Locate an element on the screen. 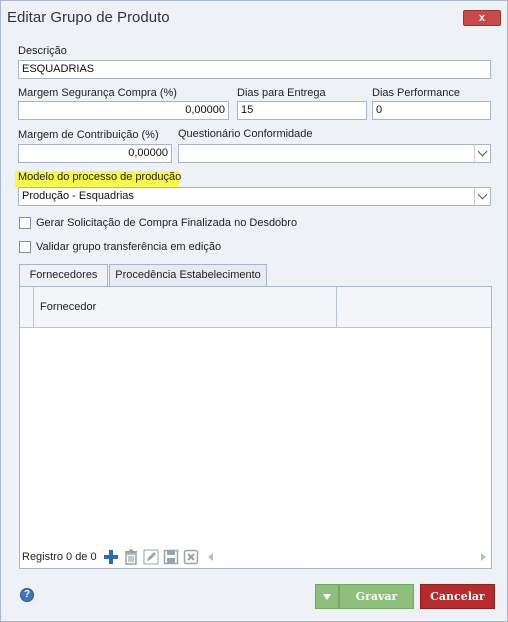 The image size is (508, 622). dias-entrega-input: 15 is located at coordinates (302, 110).